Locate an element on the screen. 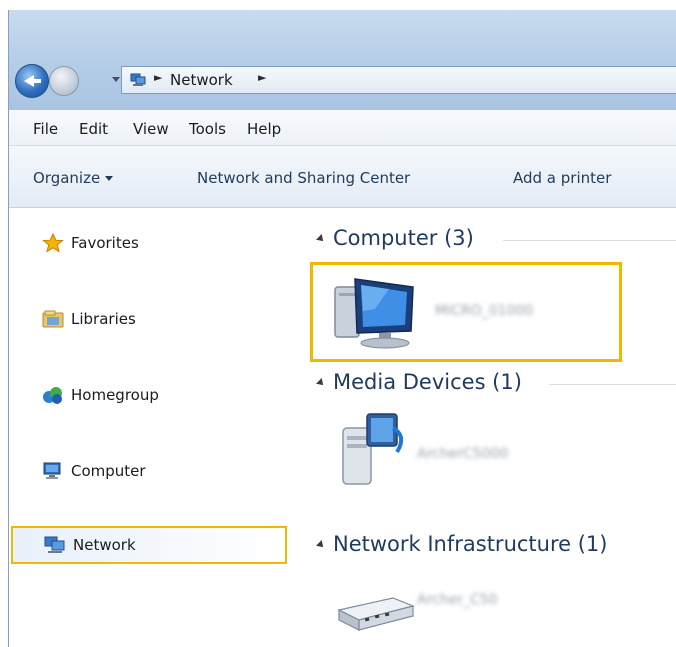 The width and height of the screenshot is (676, 647). add-printer-button: Add a printer is located at coordinates (562, 178).